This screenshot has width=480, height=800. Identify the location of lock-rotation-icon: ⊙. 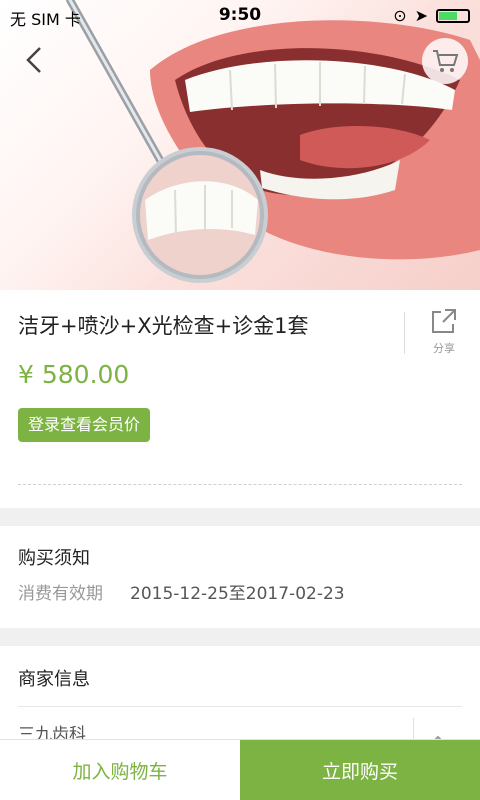
(400, 15).